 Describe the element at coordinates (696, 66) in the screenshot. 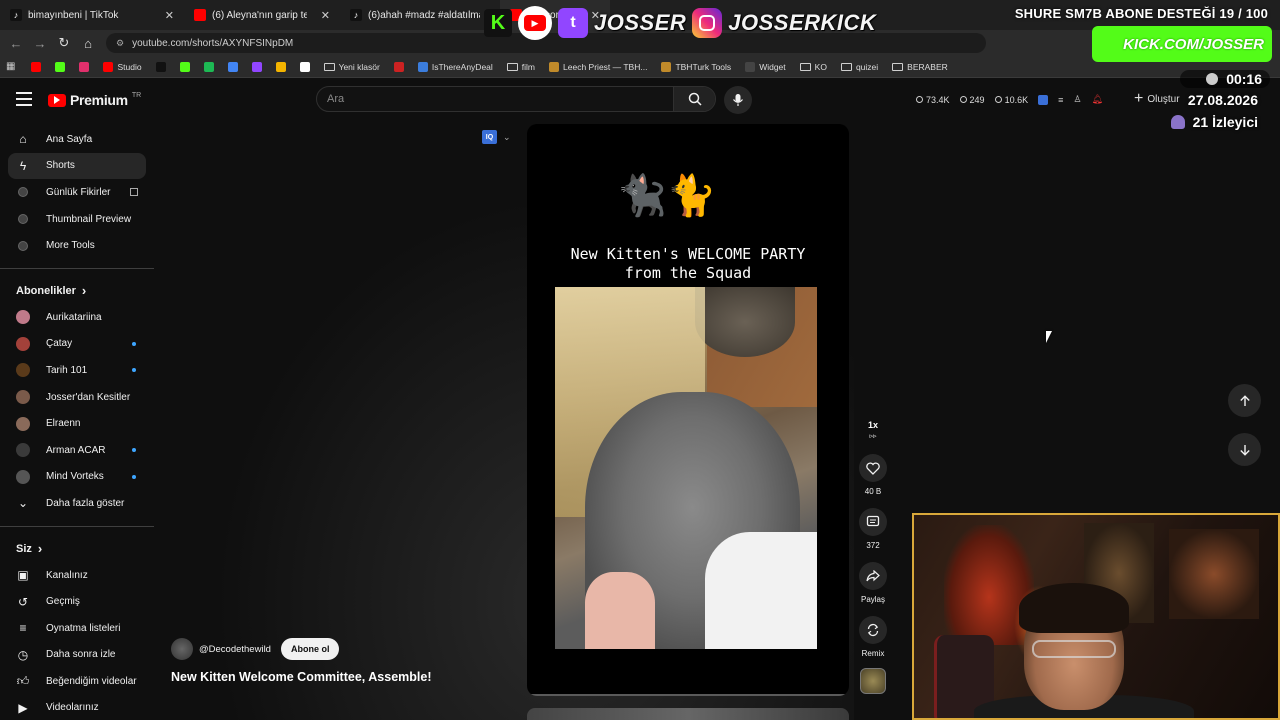

I see `bookmark-item: TBHTurk Tools` at that location.